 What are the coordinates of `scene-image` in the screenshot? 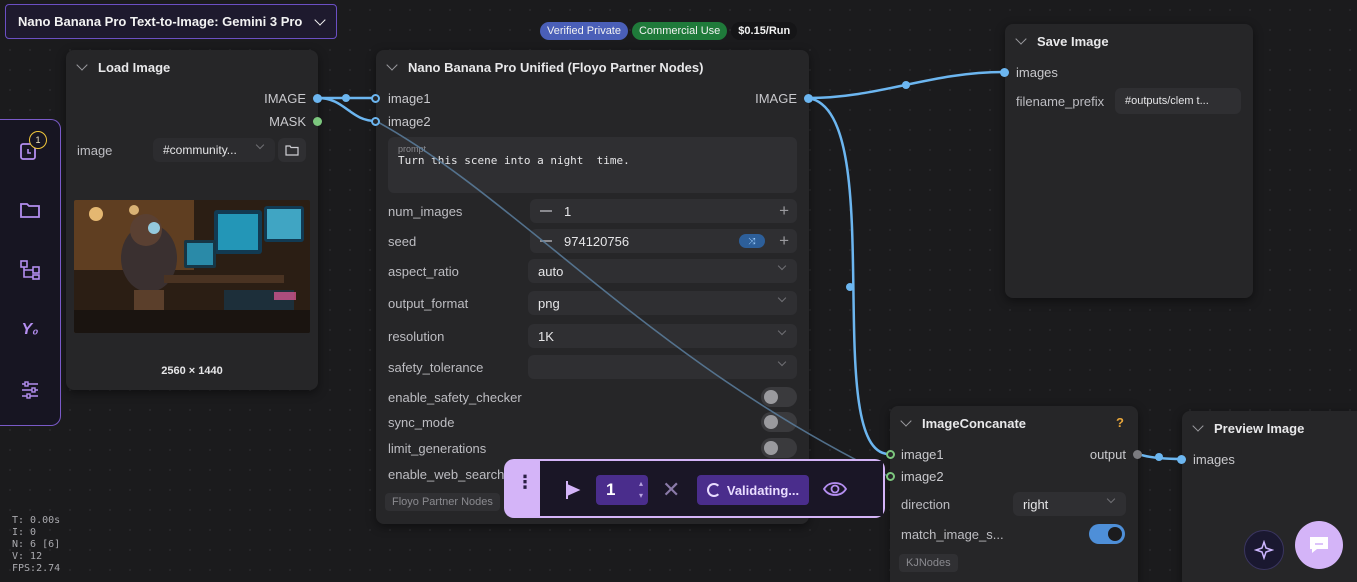 It's located at (192, 266).